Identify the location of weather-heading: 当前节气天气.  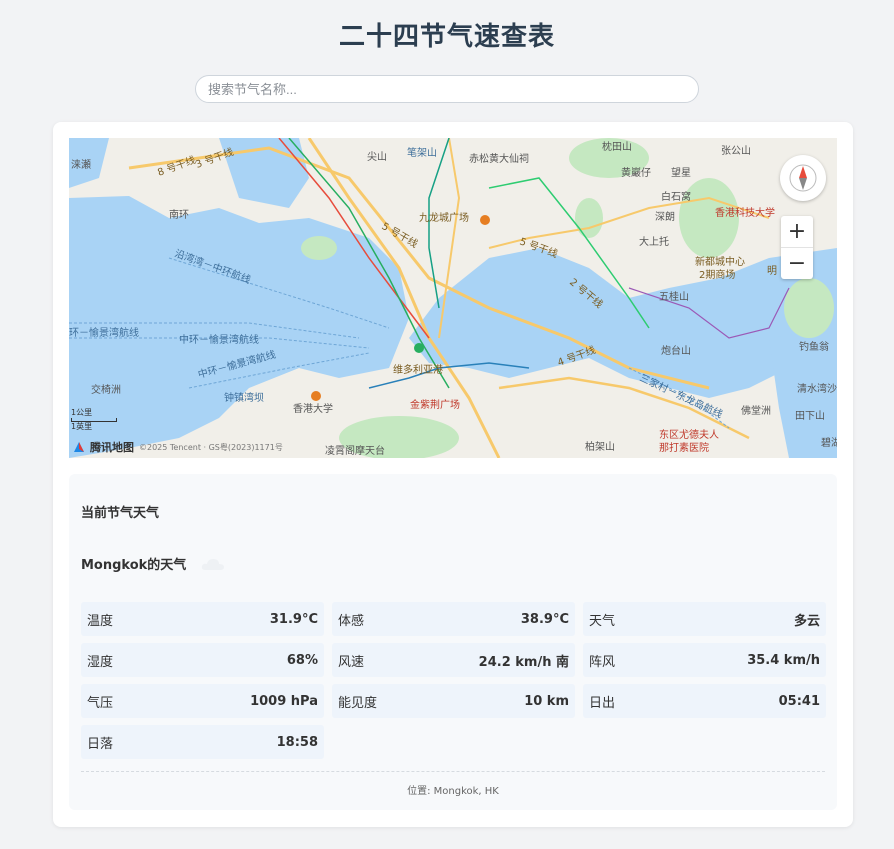
(120, 513).